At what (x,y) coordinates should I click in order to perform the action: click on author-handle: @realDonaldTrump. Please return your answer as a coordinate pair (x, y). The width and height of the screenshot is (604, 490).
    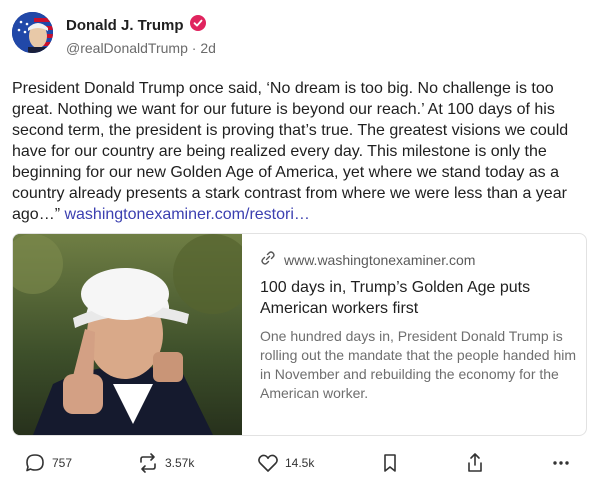
    Looking at the image, I should click on (127, 48).